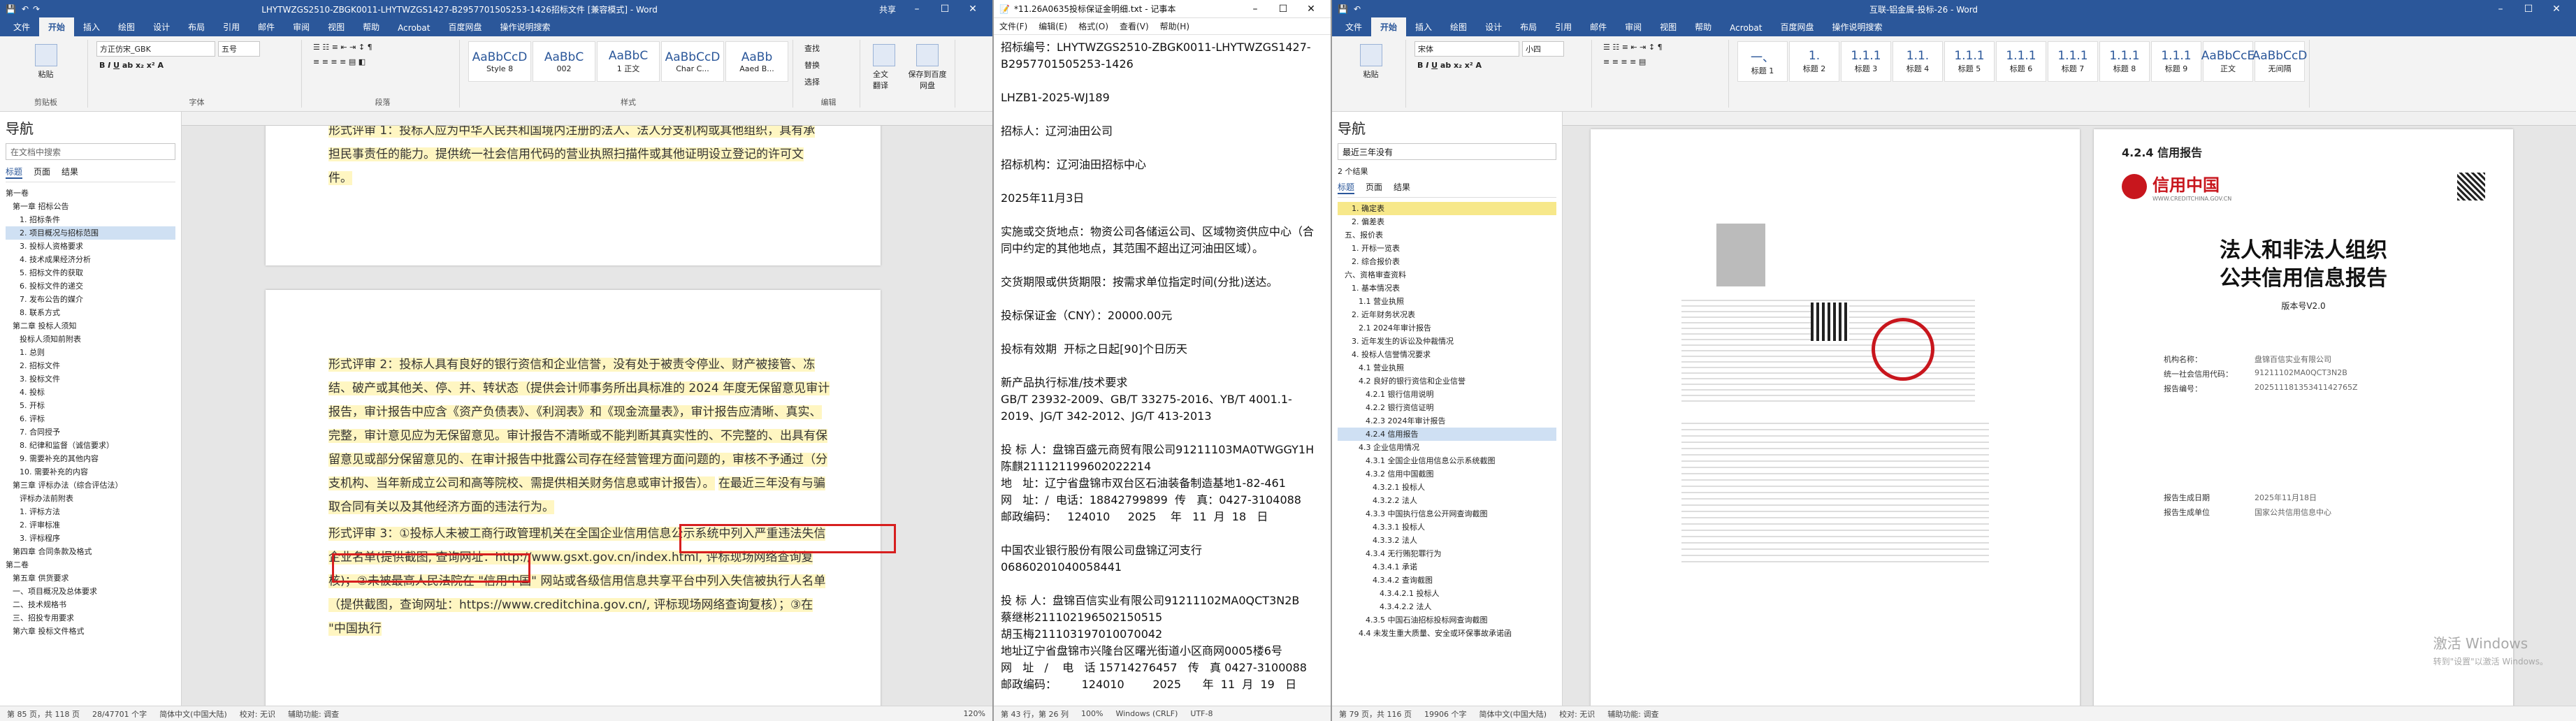 The height and width of the screenshot is (721, 2576). Describe the element at coordinates (829, 48) in the screenshot. I see `find-button: 查找` at that location.